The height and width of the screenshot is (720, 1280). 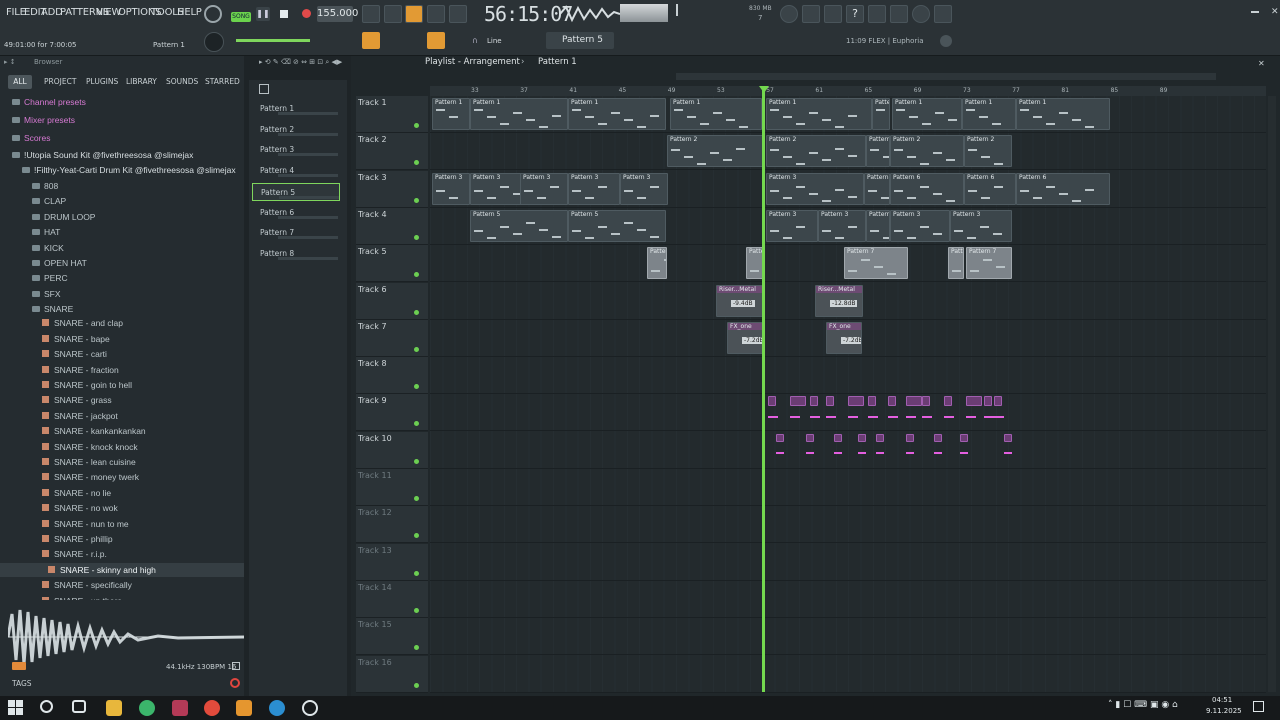 What do you see at coordinates (392, 637) in the screenshot?
I see `track-header: Track 15` at bounding box center [392, 637].